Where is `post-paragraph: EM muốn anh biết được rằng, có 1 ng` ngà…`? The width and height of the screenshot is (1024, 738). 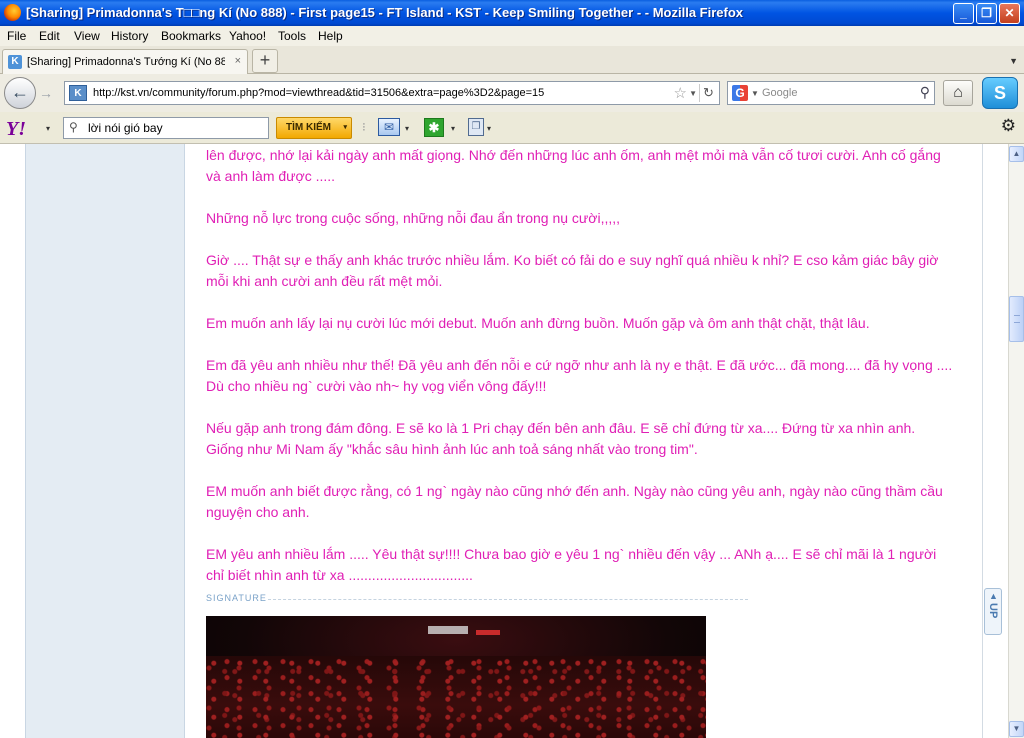
post-paragraph: EM muốn anh biết được rằng, có 1 ng` ngà… is located at coordinates (574, 501).